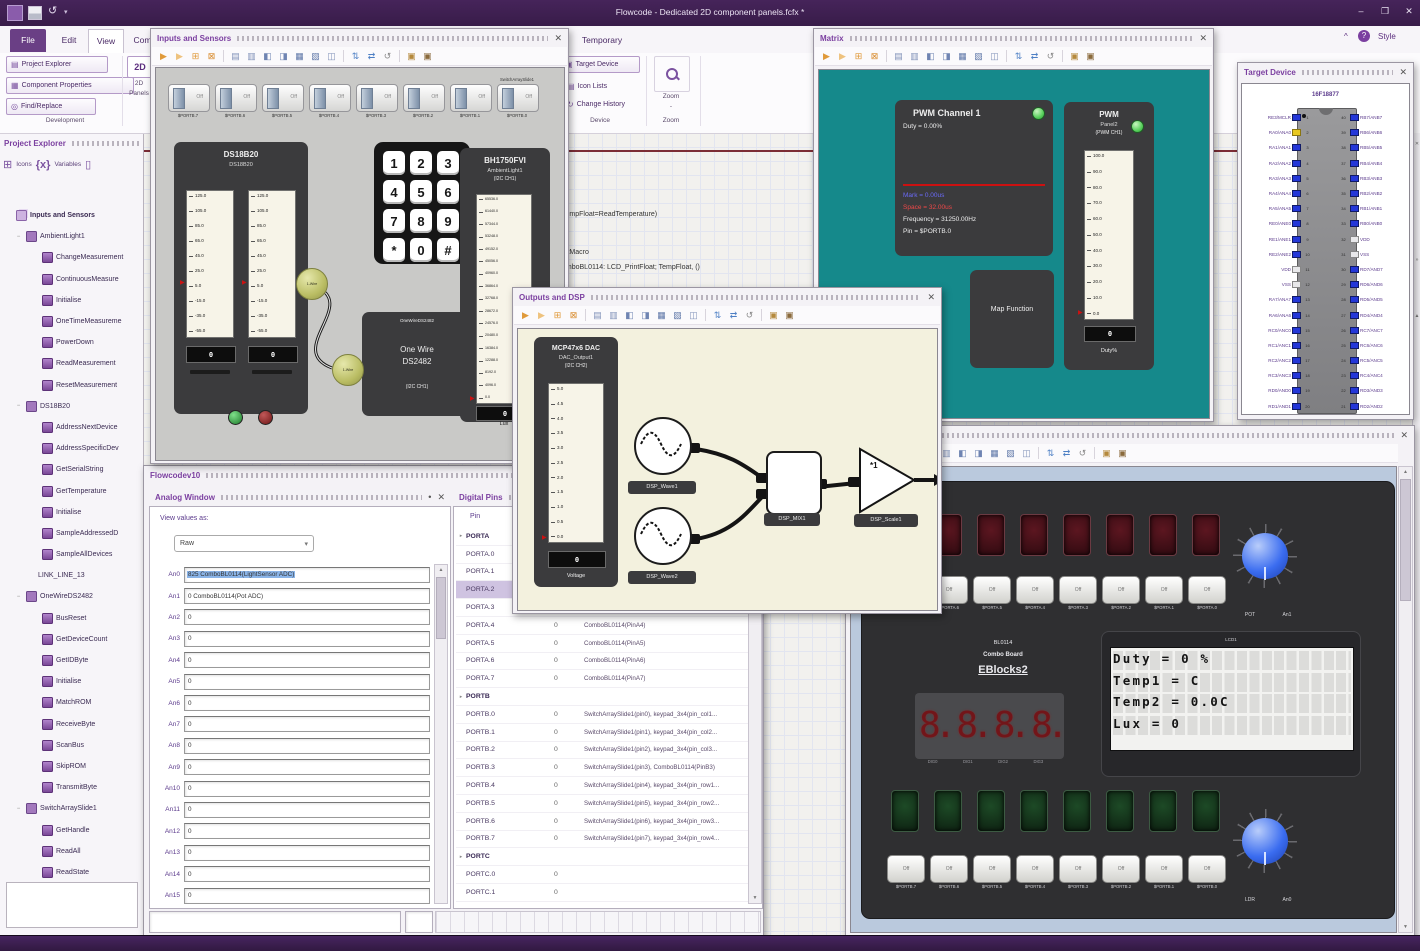 This screenshot has height=951, width=1420. What do you see at coordinates (72, 342) in the screenshot?
I see `tree-item: PowerDown` at bounding box center [72, 342].